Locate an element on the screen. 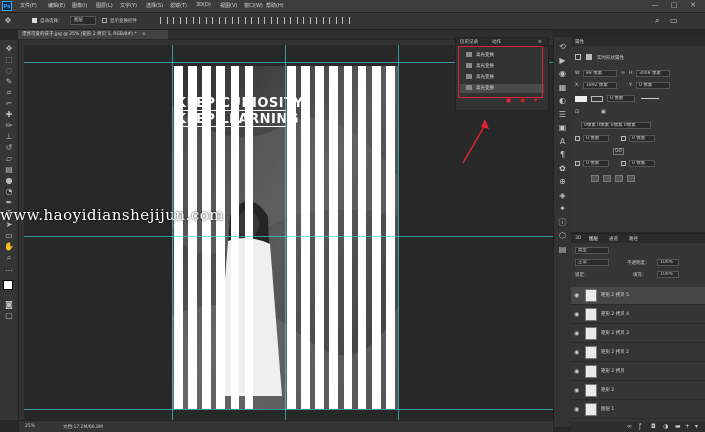 This screenshot has width=705, height=432. link-layers-icon: ∞ is located at coordinates (629, 426).